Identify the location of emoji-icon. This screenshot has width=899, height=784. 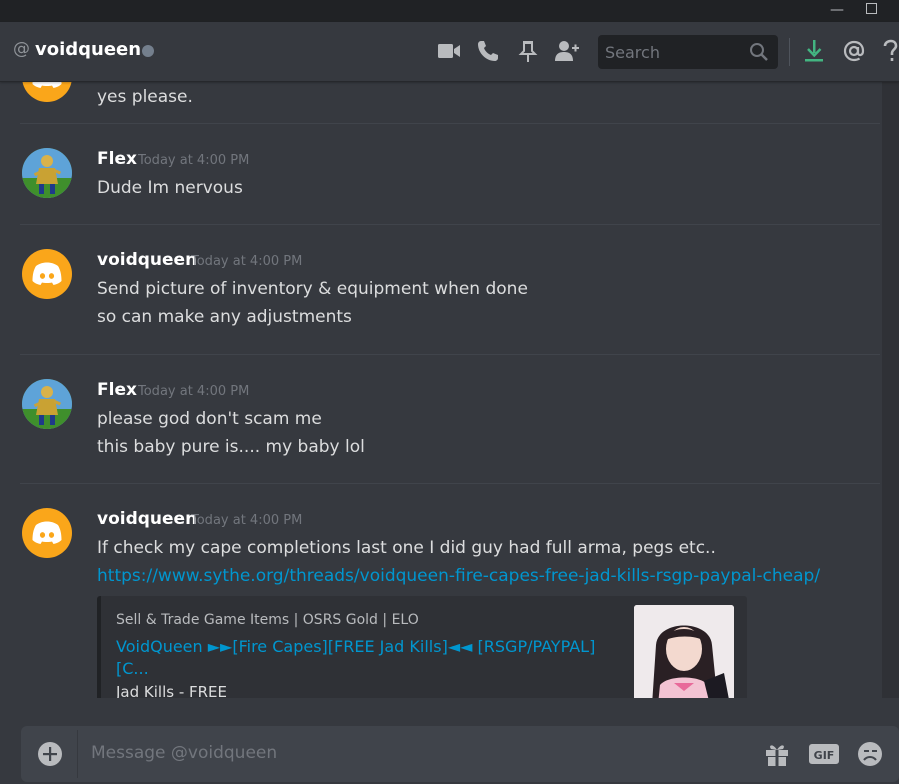
(870, 754).